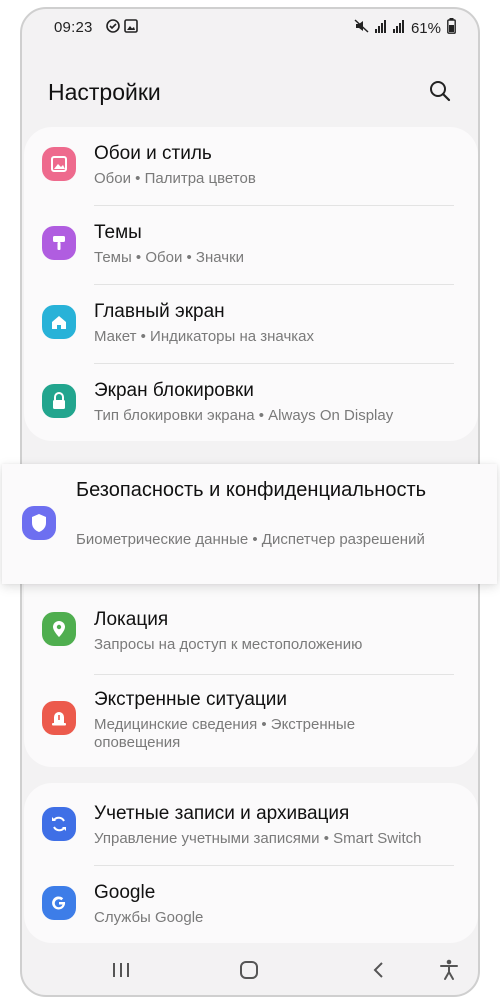 This screenshot has height=1000, width=500. What do you see at coordinates (190, 699) in the screenshot?
I see `item-title: Экстренные ситуации` at bounding box center [190, 699].